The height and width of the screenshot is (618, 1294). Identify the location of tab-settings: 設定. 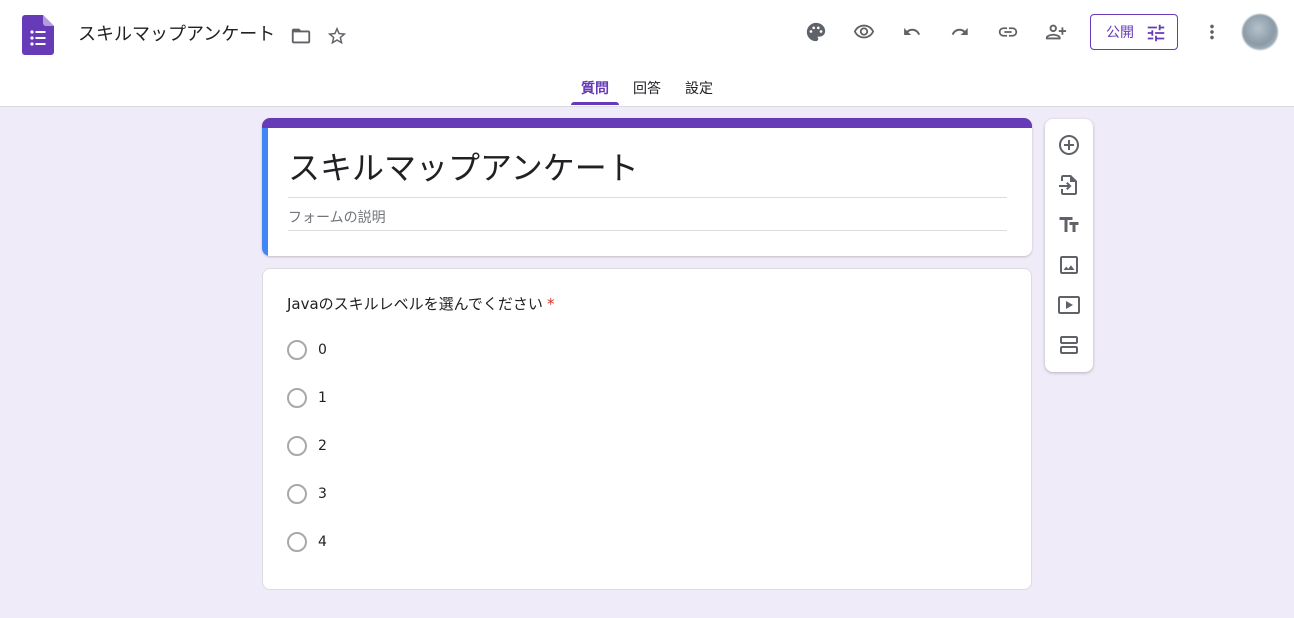
(699, 88).